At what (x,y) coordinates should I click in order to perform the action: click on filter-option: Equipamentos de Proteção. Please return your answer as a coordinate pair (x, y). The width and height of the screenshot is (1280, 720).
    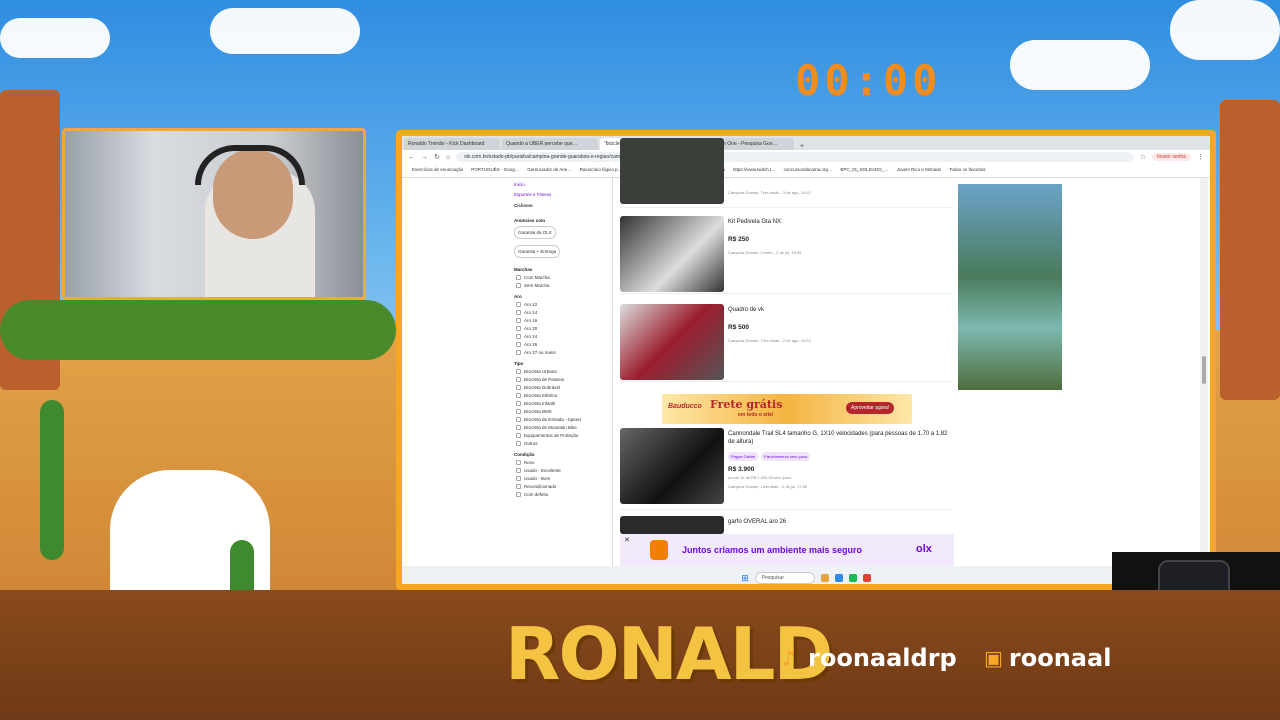
    Looking at the image, I should click on (565, 435).